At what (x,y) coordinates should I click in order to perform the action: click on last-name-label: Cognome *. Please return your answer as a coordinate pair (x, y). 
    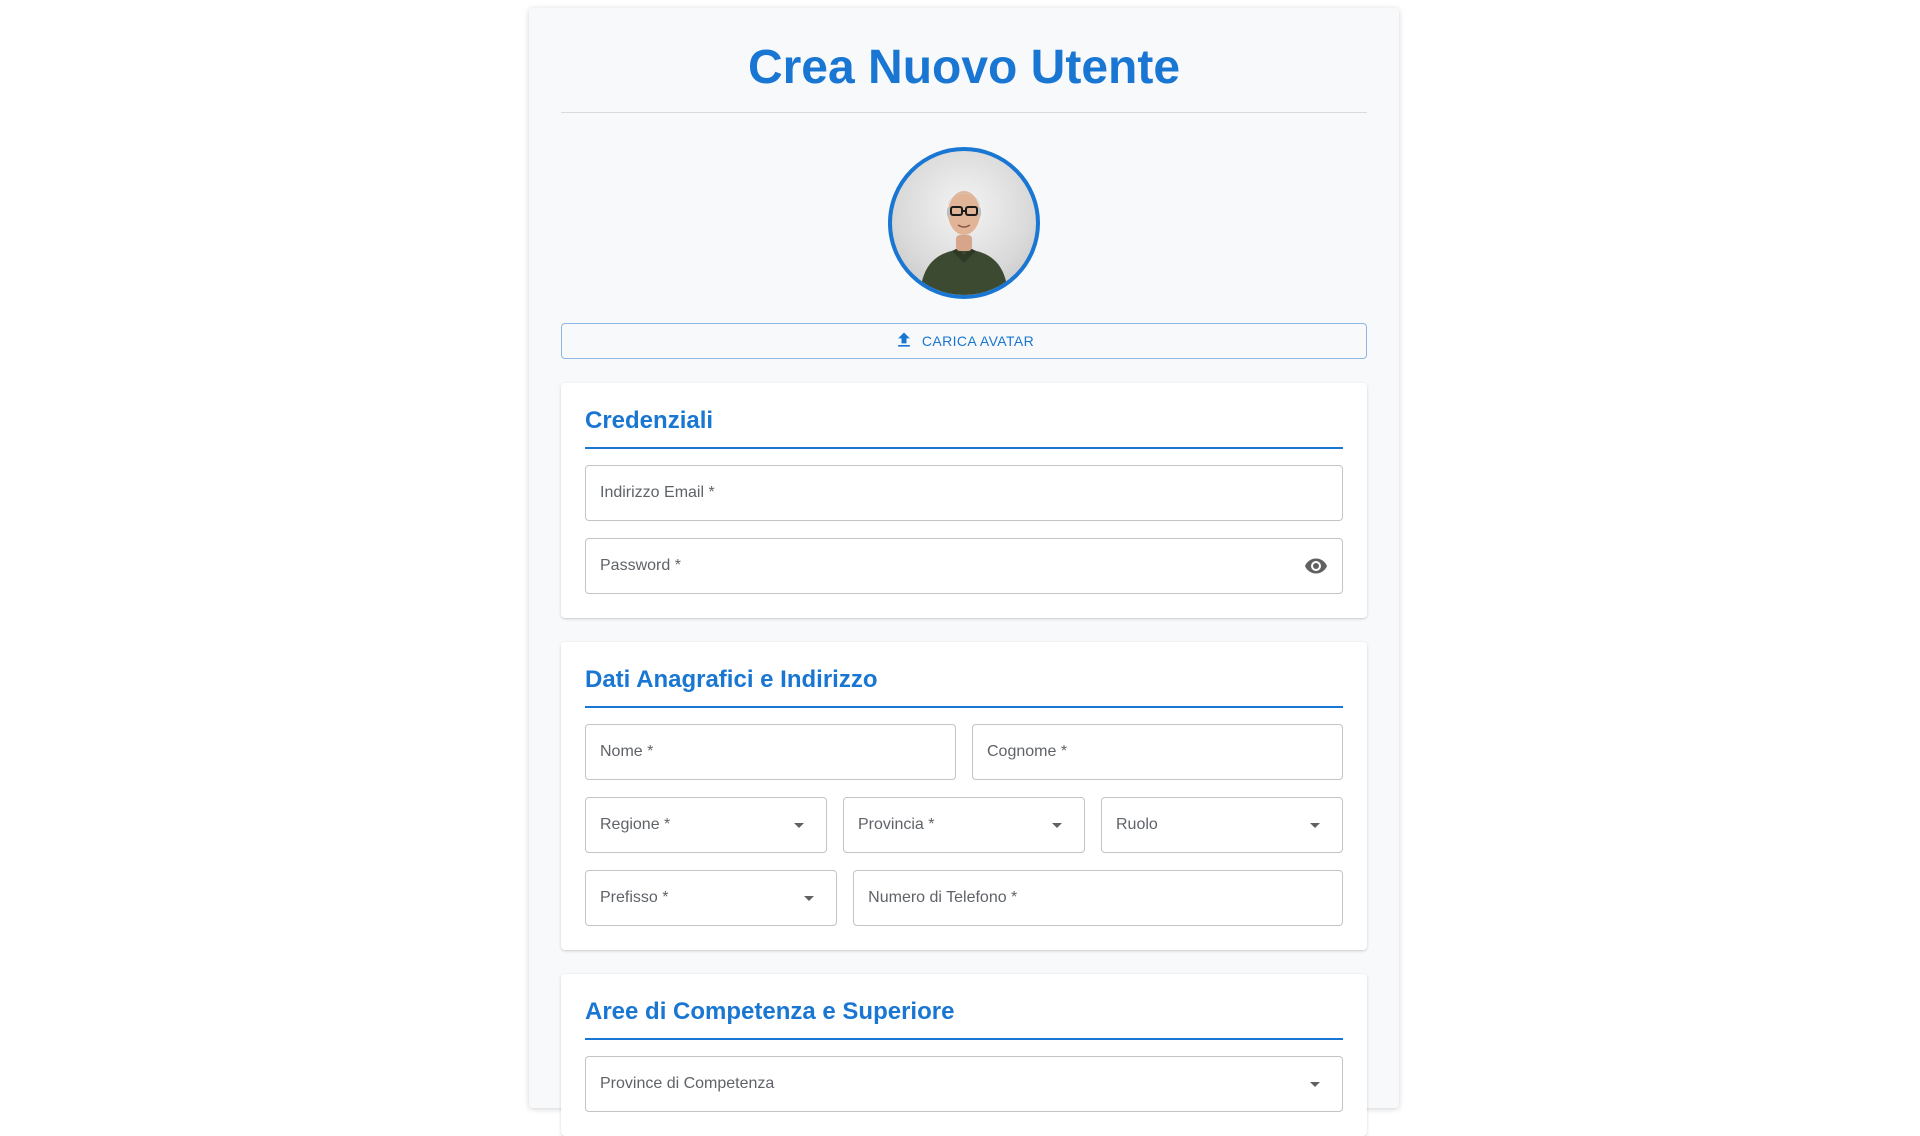
    Looking at the image, I should click on (1027, 751).